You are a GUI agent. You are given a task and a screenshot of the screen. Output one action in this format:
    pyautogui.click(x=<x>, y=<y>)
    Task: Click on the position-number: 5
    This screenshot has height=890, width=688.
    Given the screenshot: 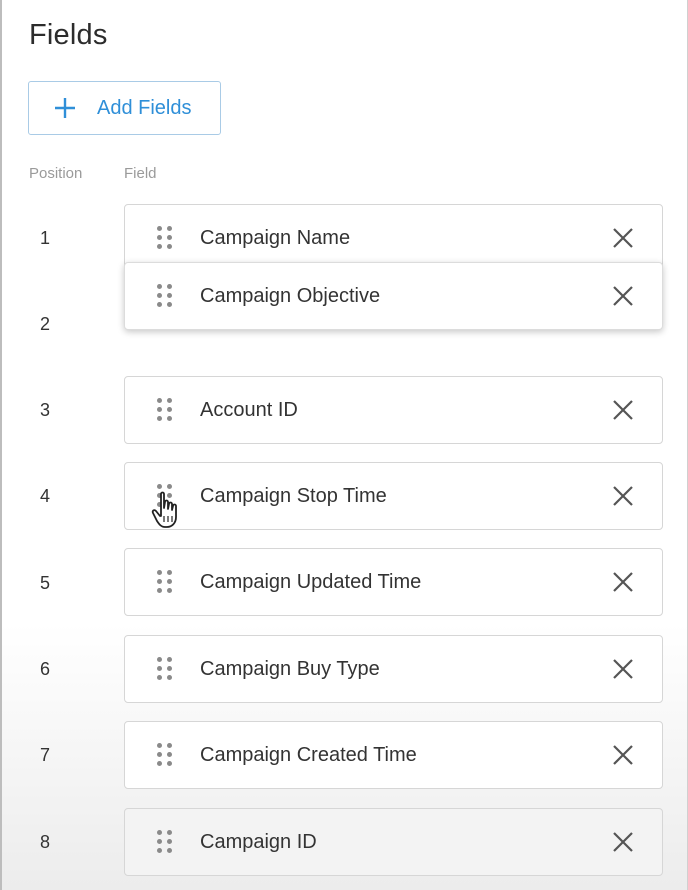 What is the action you would take?
    pyautogui.click(x=45, y=583)
    